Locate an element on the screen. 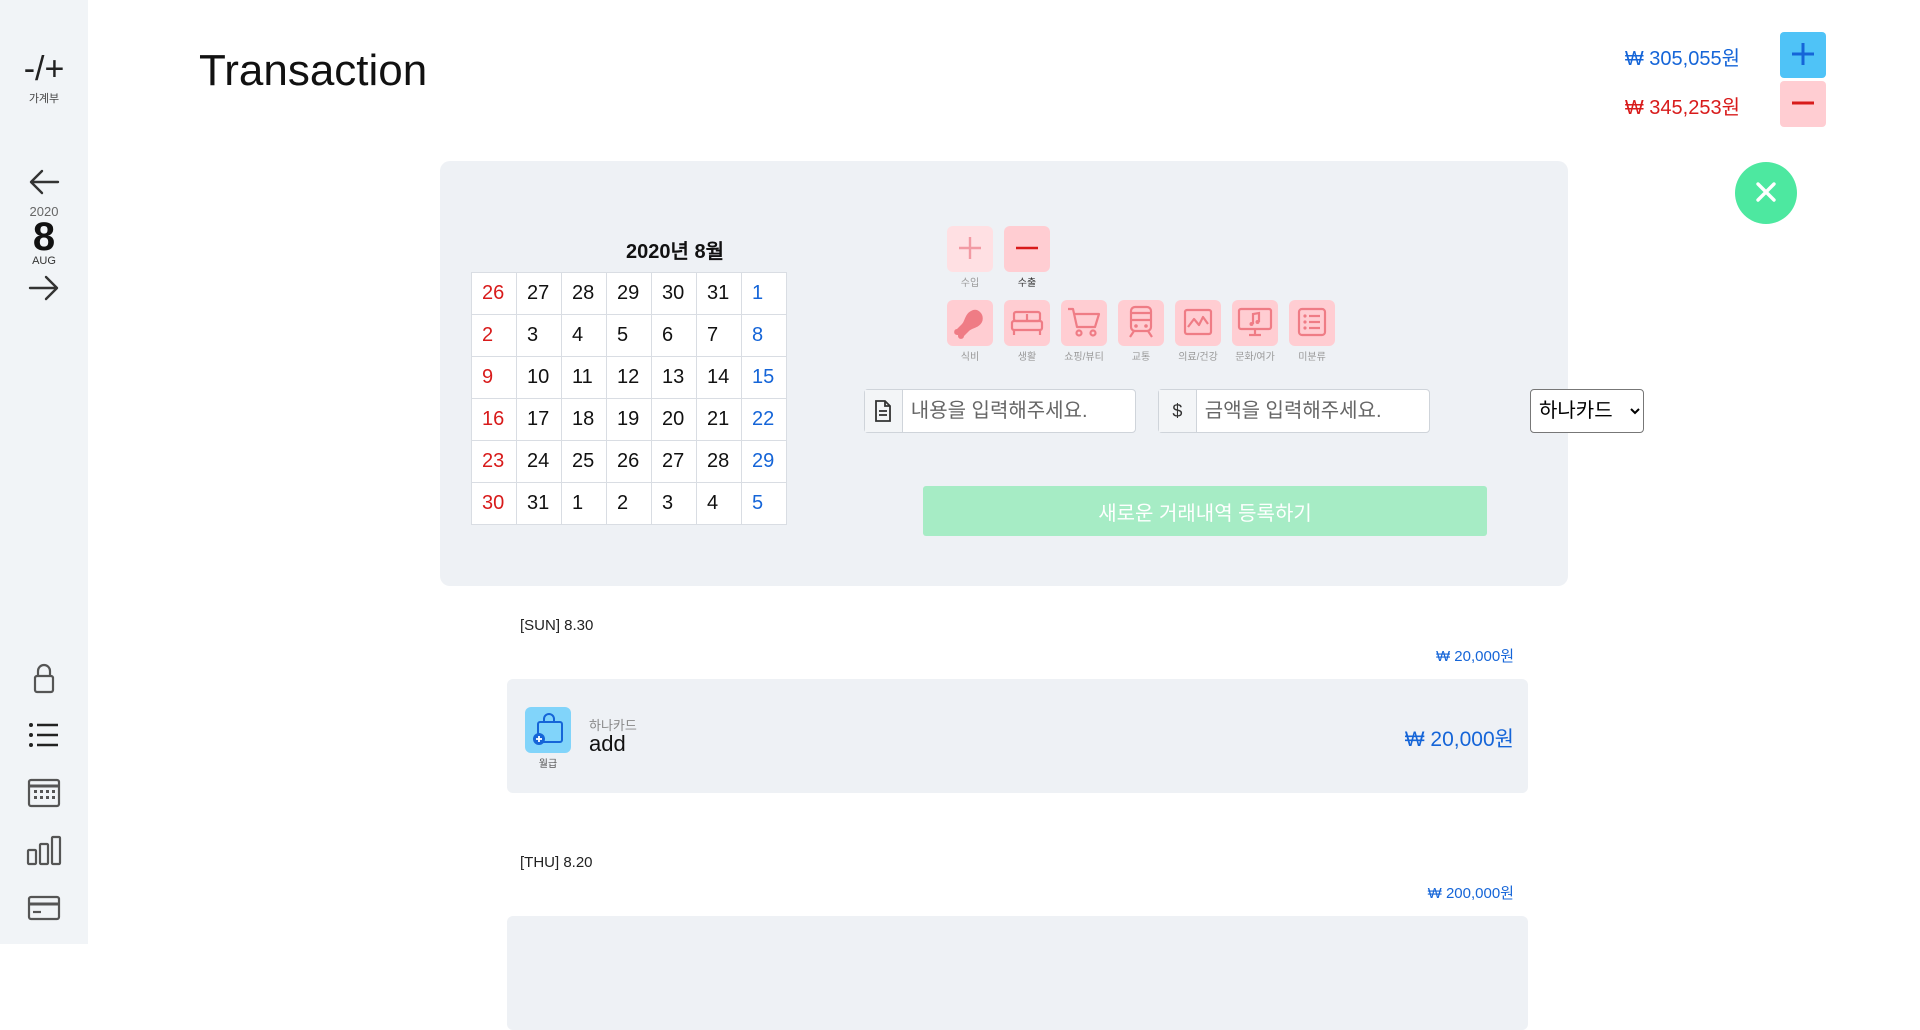 This screenshot has height=1030, width=1920. bed-icon is located at coordinates (1027, 323).